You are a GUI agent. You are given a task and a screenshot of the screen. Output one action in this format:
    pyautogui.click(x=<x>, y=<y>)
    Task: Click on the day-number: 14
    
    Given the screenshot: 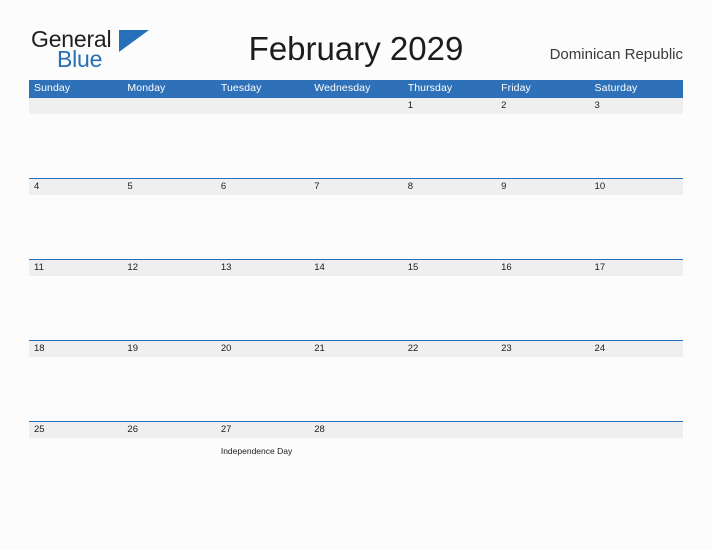 What is the action you would take?
    pyautogui.click(x=355, y=268)
    